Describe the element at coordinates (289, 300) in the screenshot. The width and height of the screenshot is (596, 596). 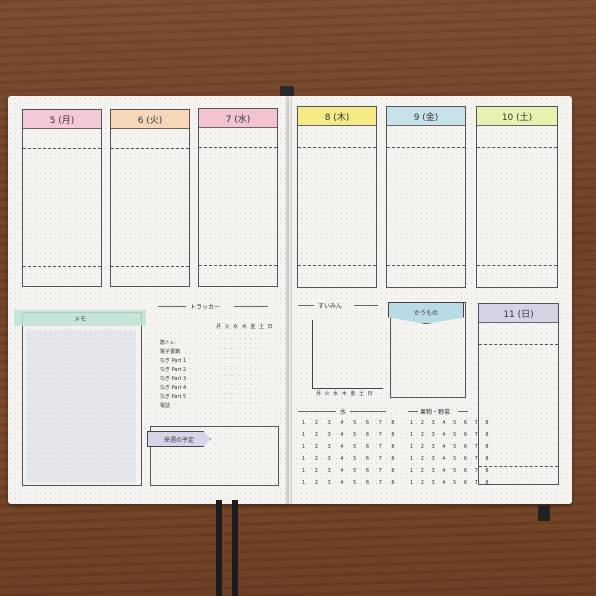
I see `notebook-spine` at that location.